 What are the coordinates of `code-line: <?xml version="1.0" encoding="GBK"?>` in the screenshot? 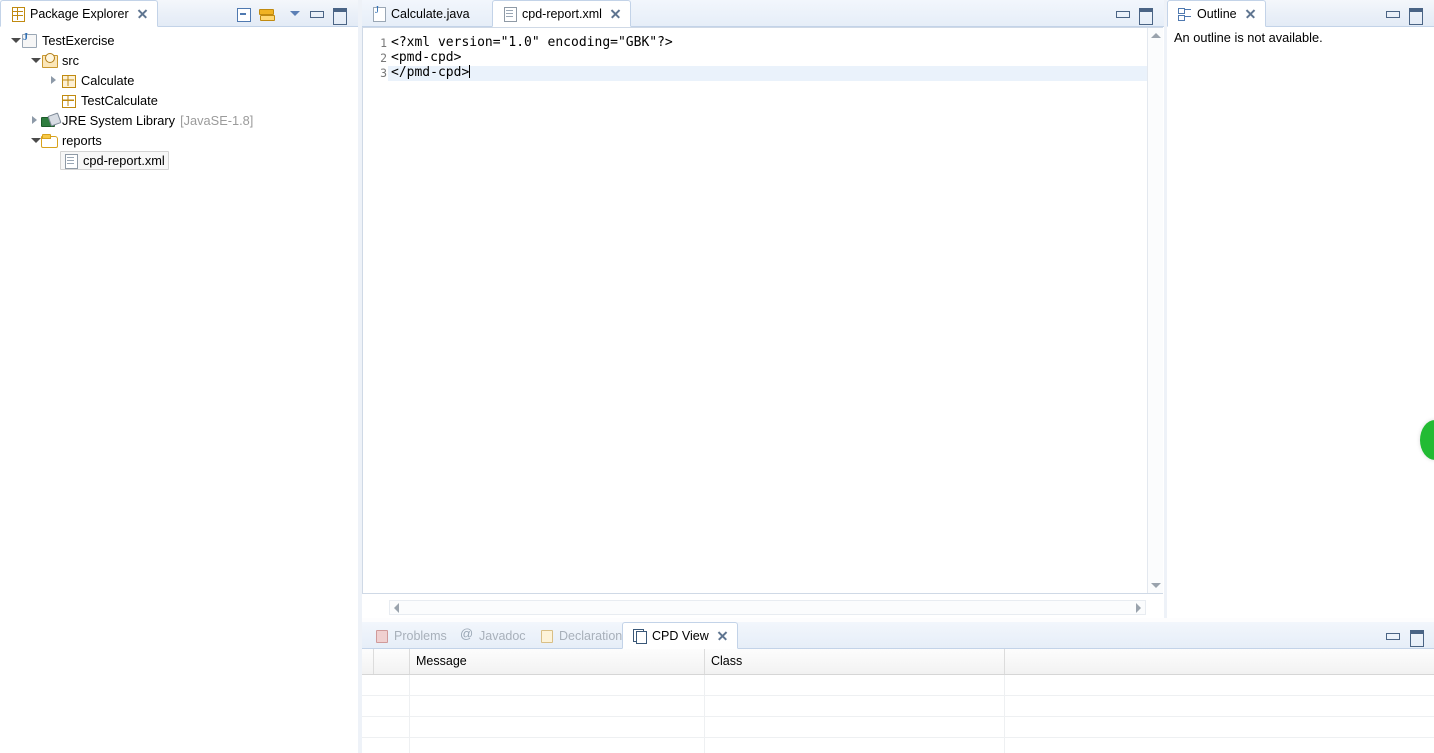 It's located at (532, 42).